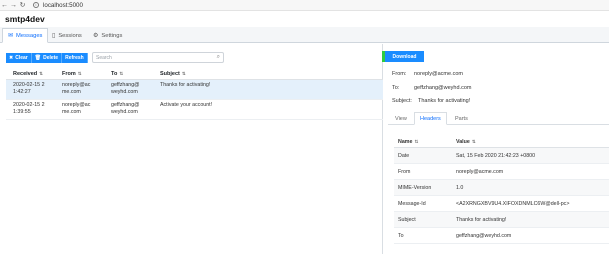 The image size is (609, 254). Describe the element at coordinates (29, 108) in the screenshot. I see `received-cell: 2020-02-15 2 1:39:55` at that location.